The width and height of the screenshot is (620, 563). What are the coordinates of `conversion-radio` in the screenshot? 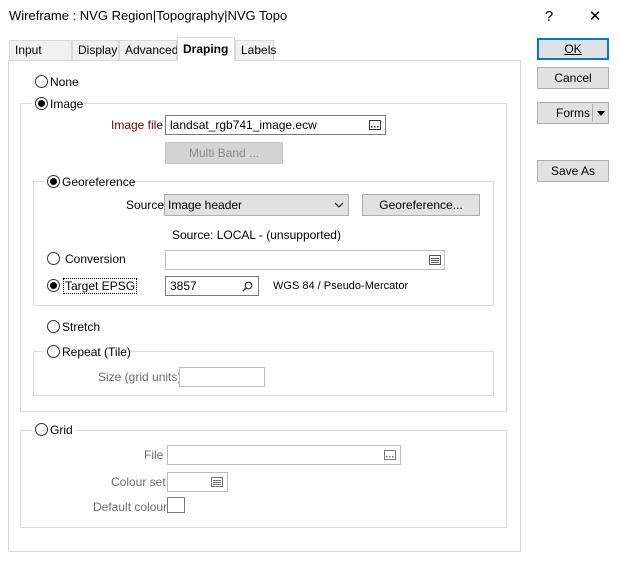 It's located at (53, 258).